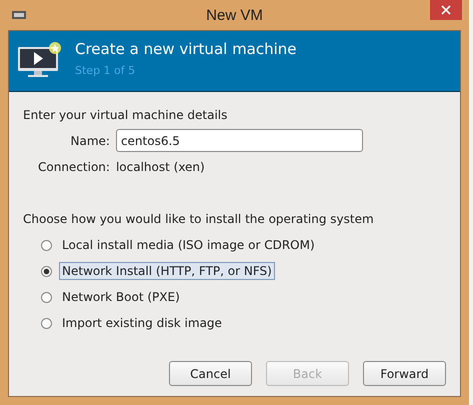  I want to click on dialog-button: Forward, so click(404, 373).